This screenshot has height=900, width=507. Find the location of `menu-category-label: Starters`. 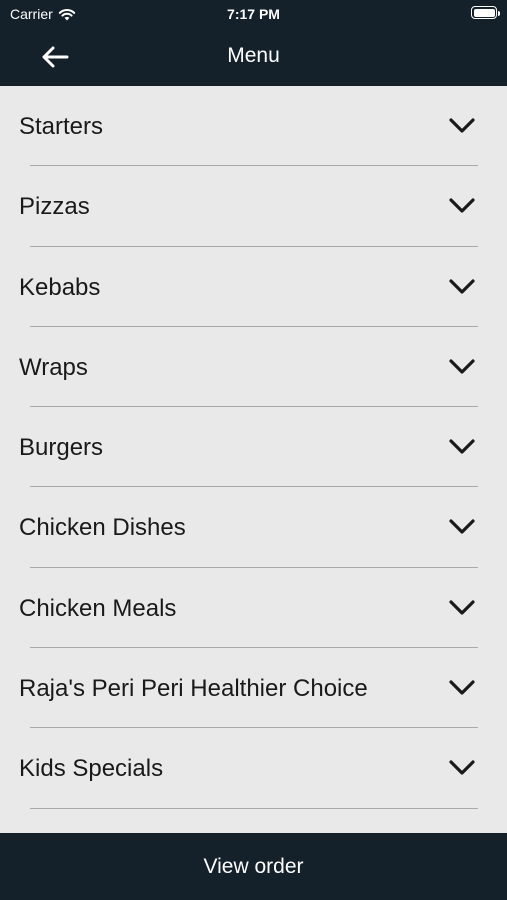

menu-category-label: Starters is located at coordinates (61, 126).